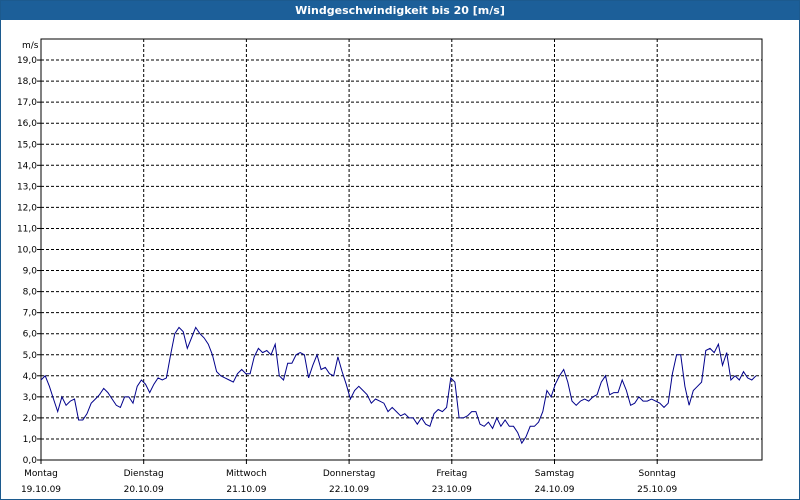  Describe the element at coordinates (30, 272) in the screenshot. I see `y-tick-label: 9,0` at that location.